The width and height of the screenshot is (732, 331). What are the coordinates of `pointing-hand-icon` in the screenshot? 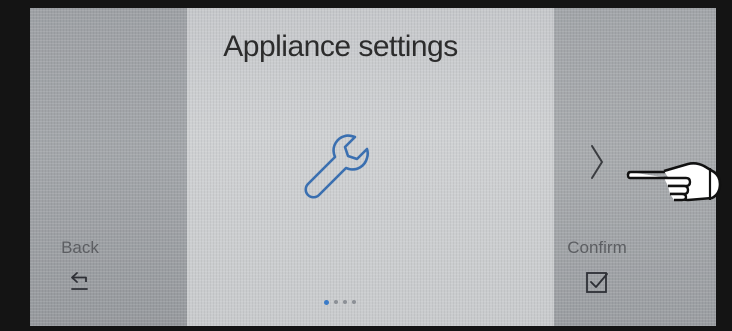 It's located at (674, 182).